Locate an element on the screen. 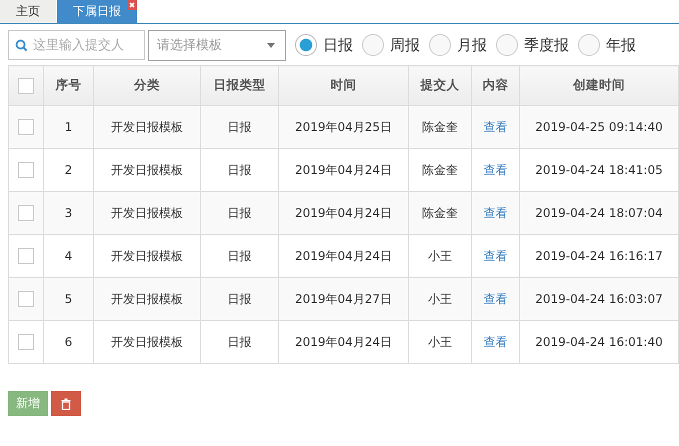  select-all-checkbox is located at coordinates (26, 86).